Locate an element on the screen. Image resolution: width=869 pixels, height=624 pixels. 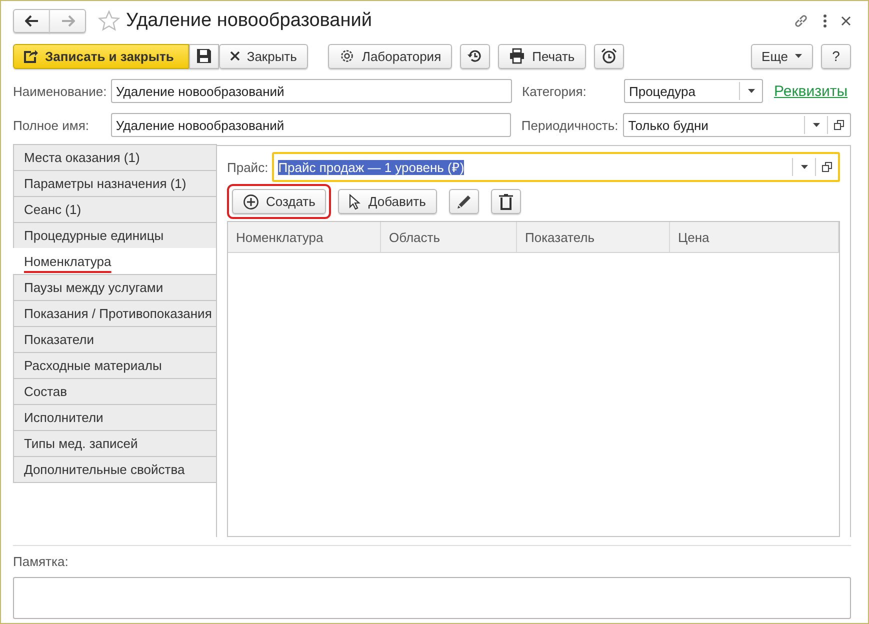
price-label: Прайс: is located at coordinates (247, 167).